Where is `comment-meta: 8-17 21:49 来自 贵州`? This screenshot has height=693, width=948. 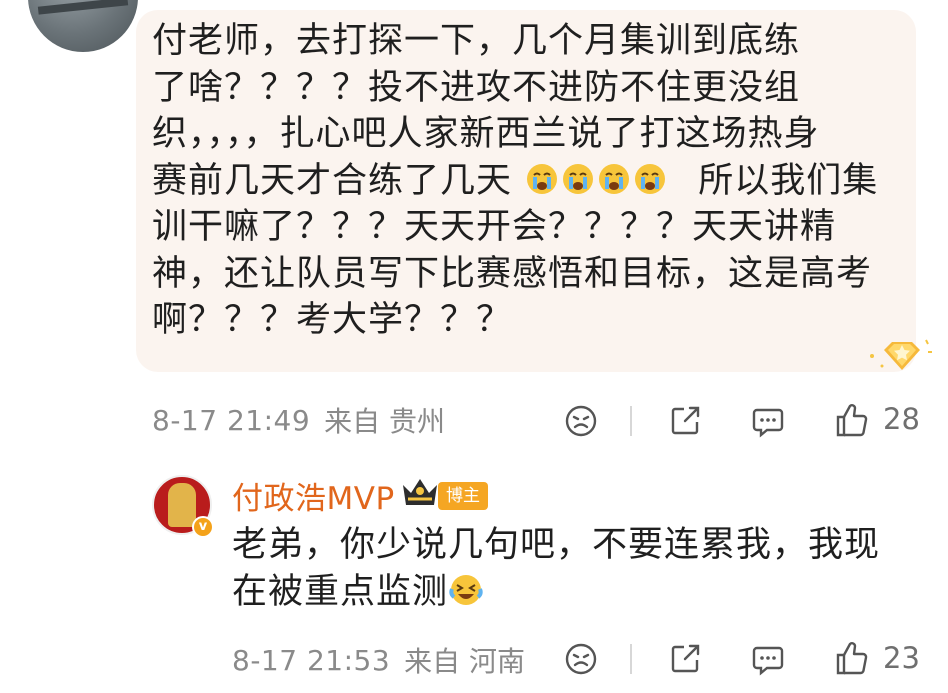
comment-meta: 8-17 21:49 来自 贵州 is located at coordinates (298, 420).